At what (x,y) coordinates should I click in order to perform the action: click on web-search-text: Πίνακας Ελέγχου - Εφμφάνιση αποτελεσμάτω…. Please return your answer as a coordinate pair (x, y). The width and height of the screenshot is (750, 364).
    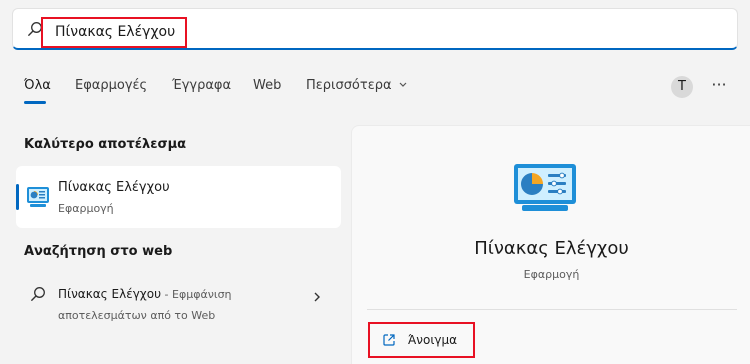
    Looking at the image, I should click on (183, 305).